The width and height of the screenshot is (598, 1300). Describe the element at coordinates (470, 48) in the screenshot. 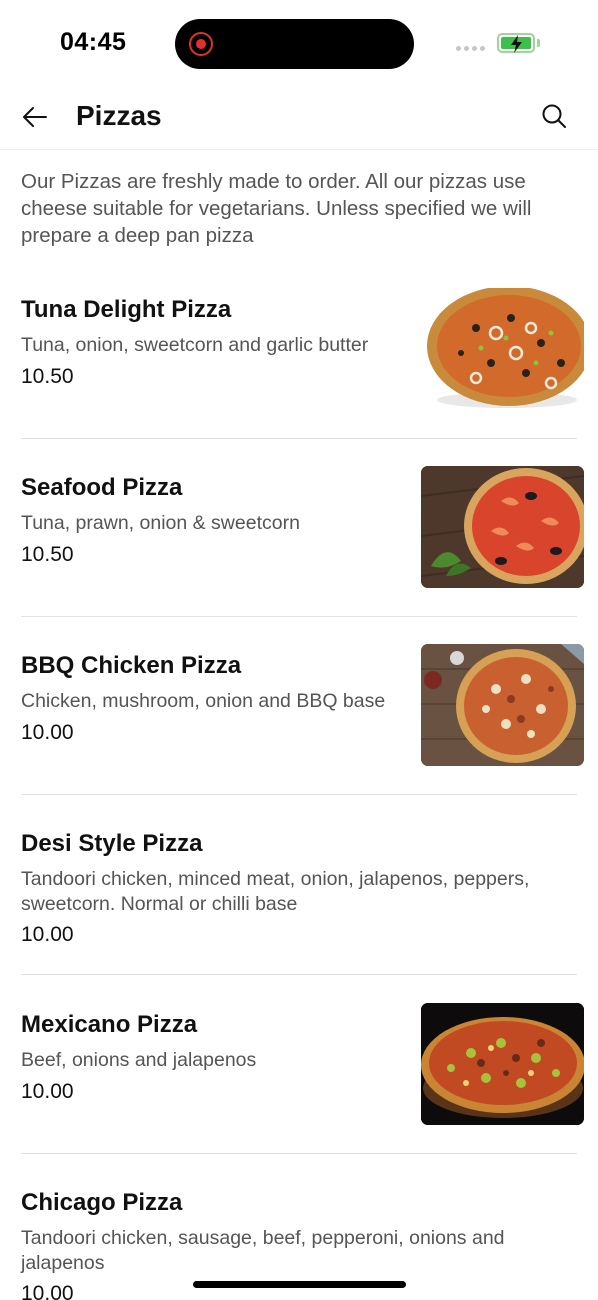

I see `signal-icon` at that location.